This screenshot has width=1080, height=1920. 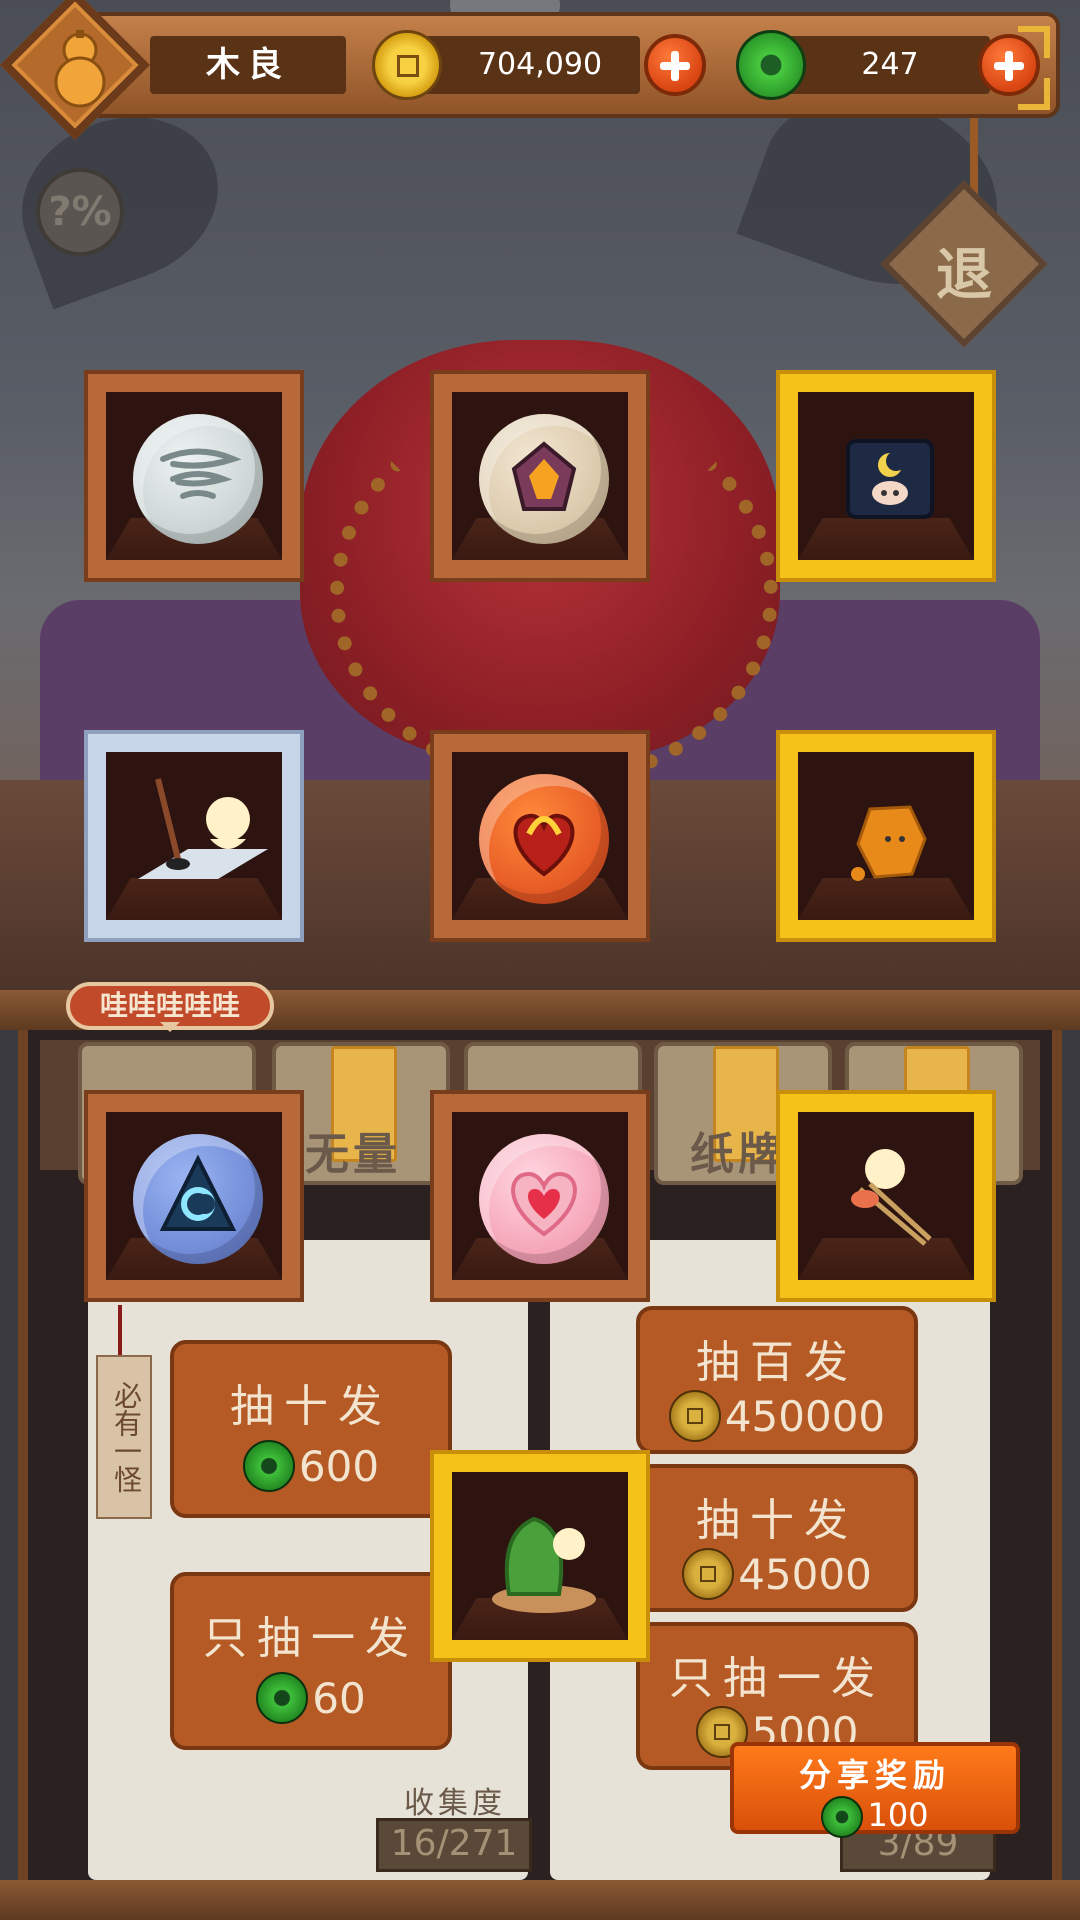 What do you see at coordinates (540, 1900) in the screenshot?
I see `bottom-frame` at bounding box center [540, 1900].